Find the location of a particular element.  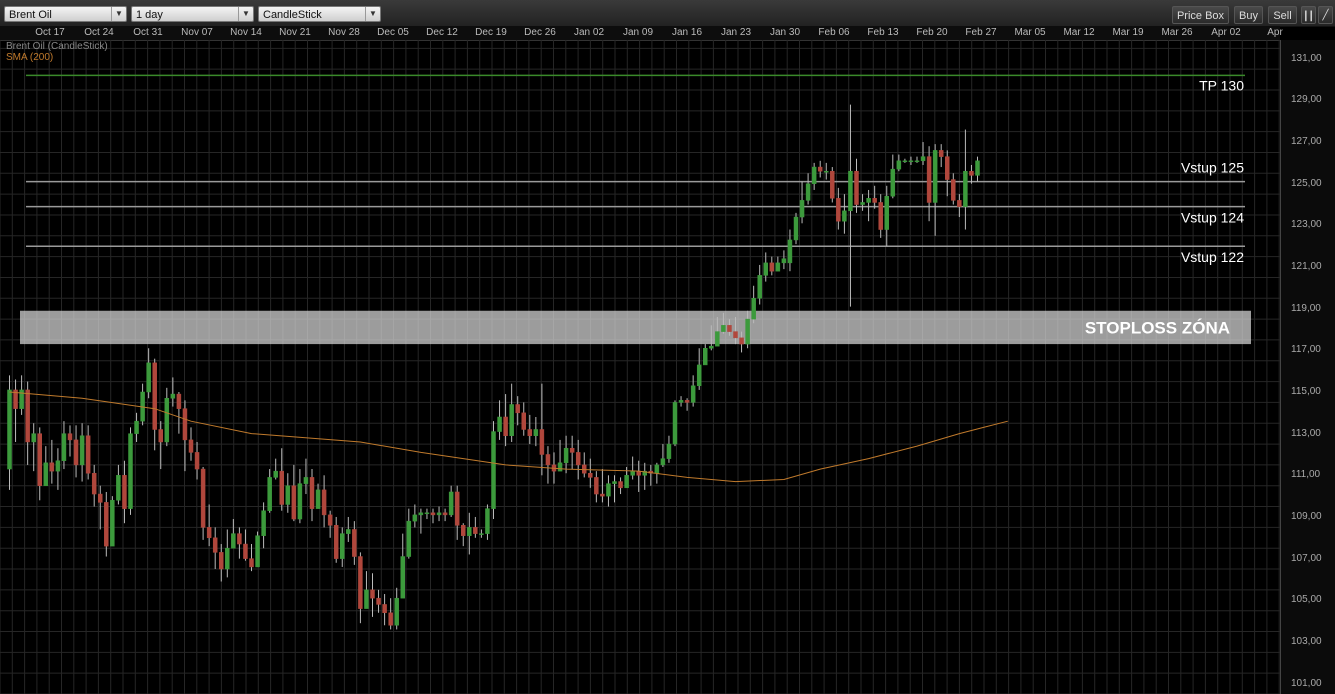

price-box-button: Price Box is located at coordinates (1200, 15).